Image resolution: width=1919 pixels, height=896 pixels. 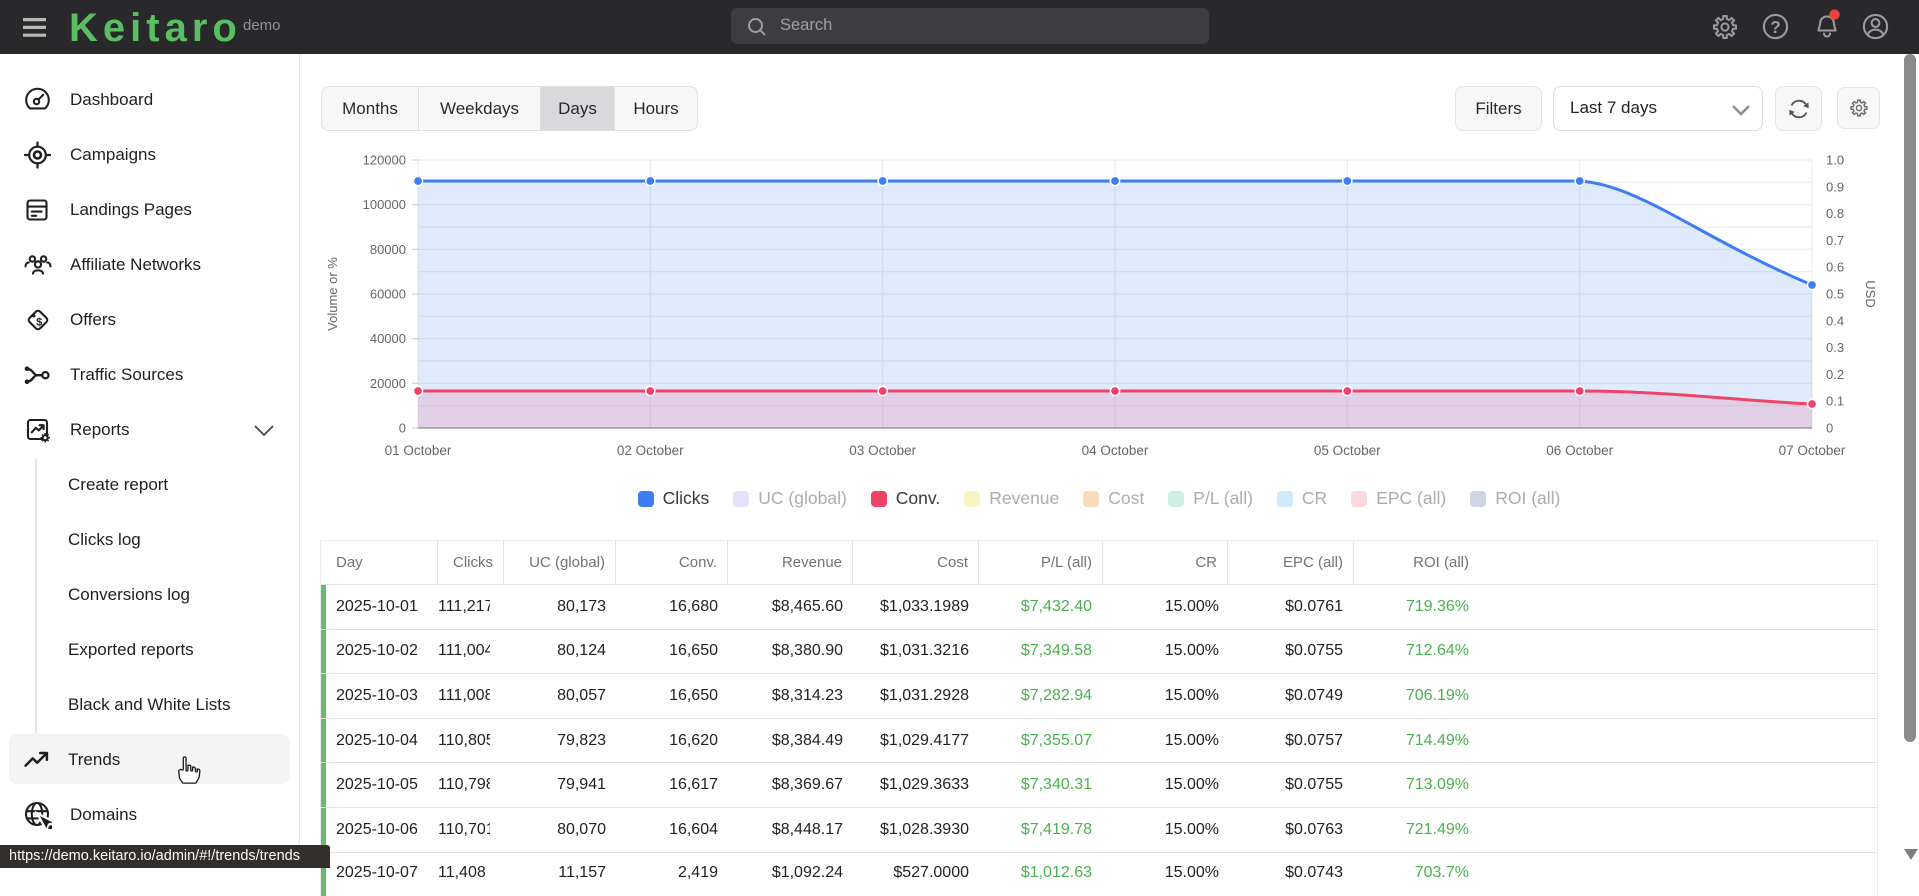 What do you see at coordinates (1812, 450) in the screenshot?
I see `svg-text: 07 October` at bounding box center [1812, 450].